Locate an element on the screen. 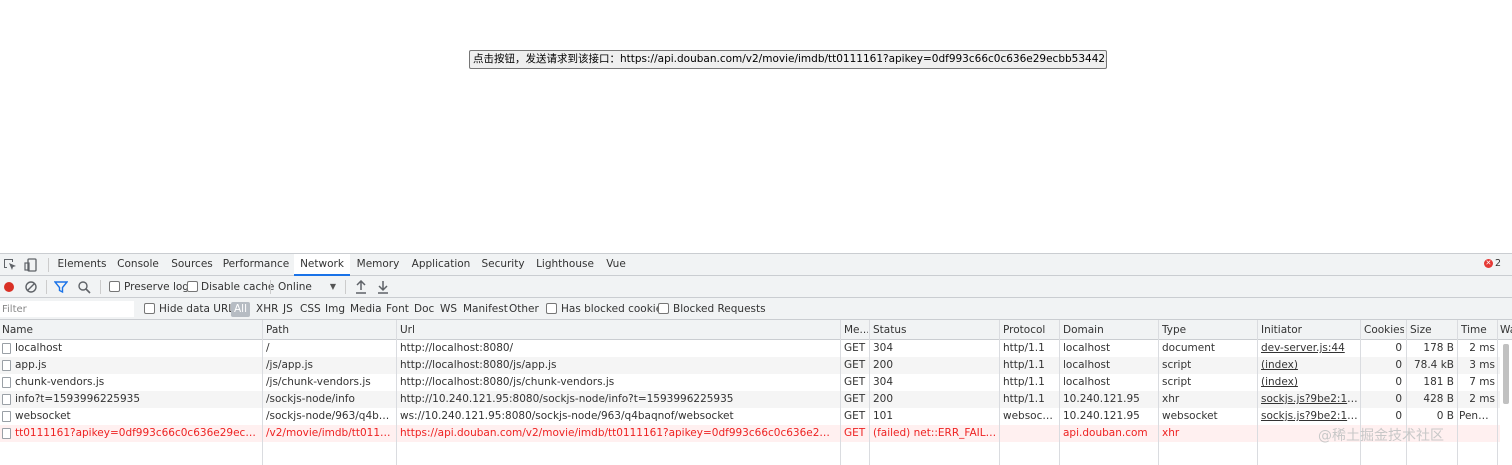  tab-memory: Memory is located at coordinates (378, 265).